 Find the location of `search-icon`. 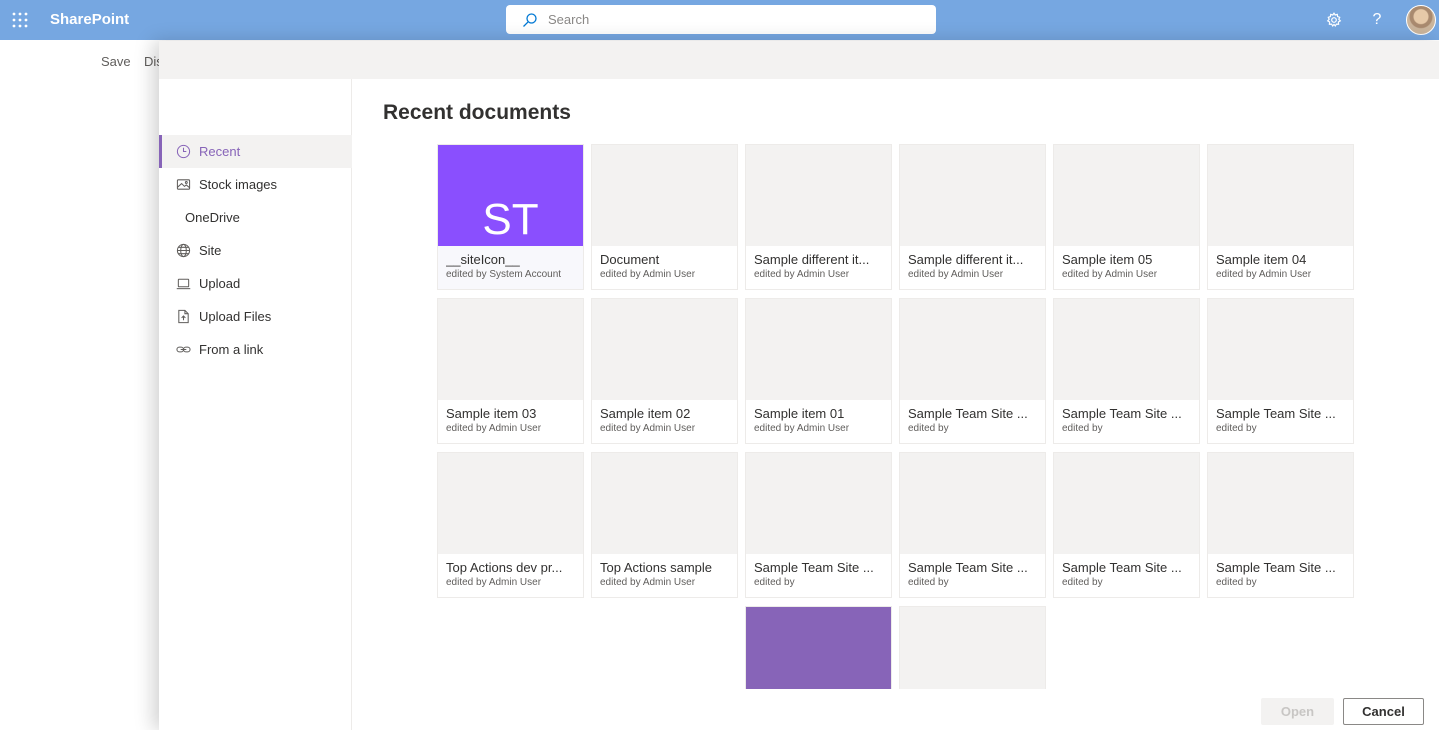

search-icon is located at coordinates (530, 19).